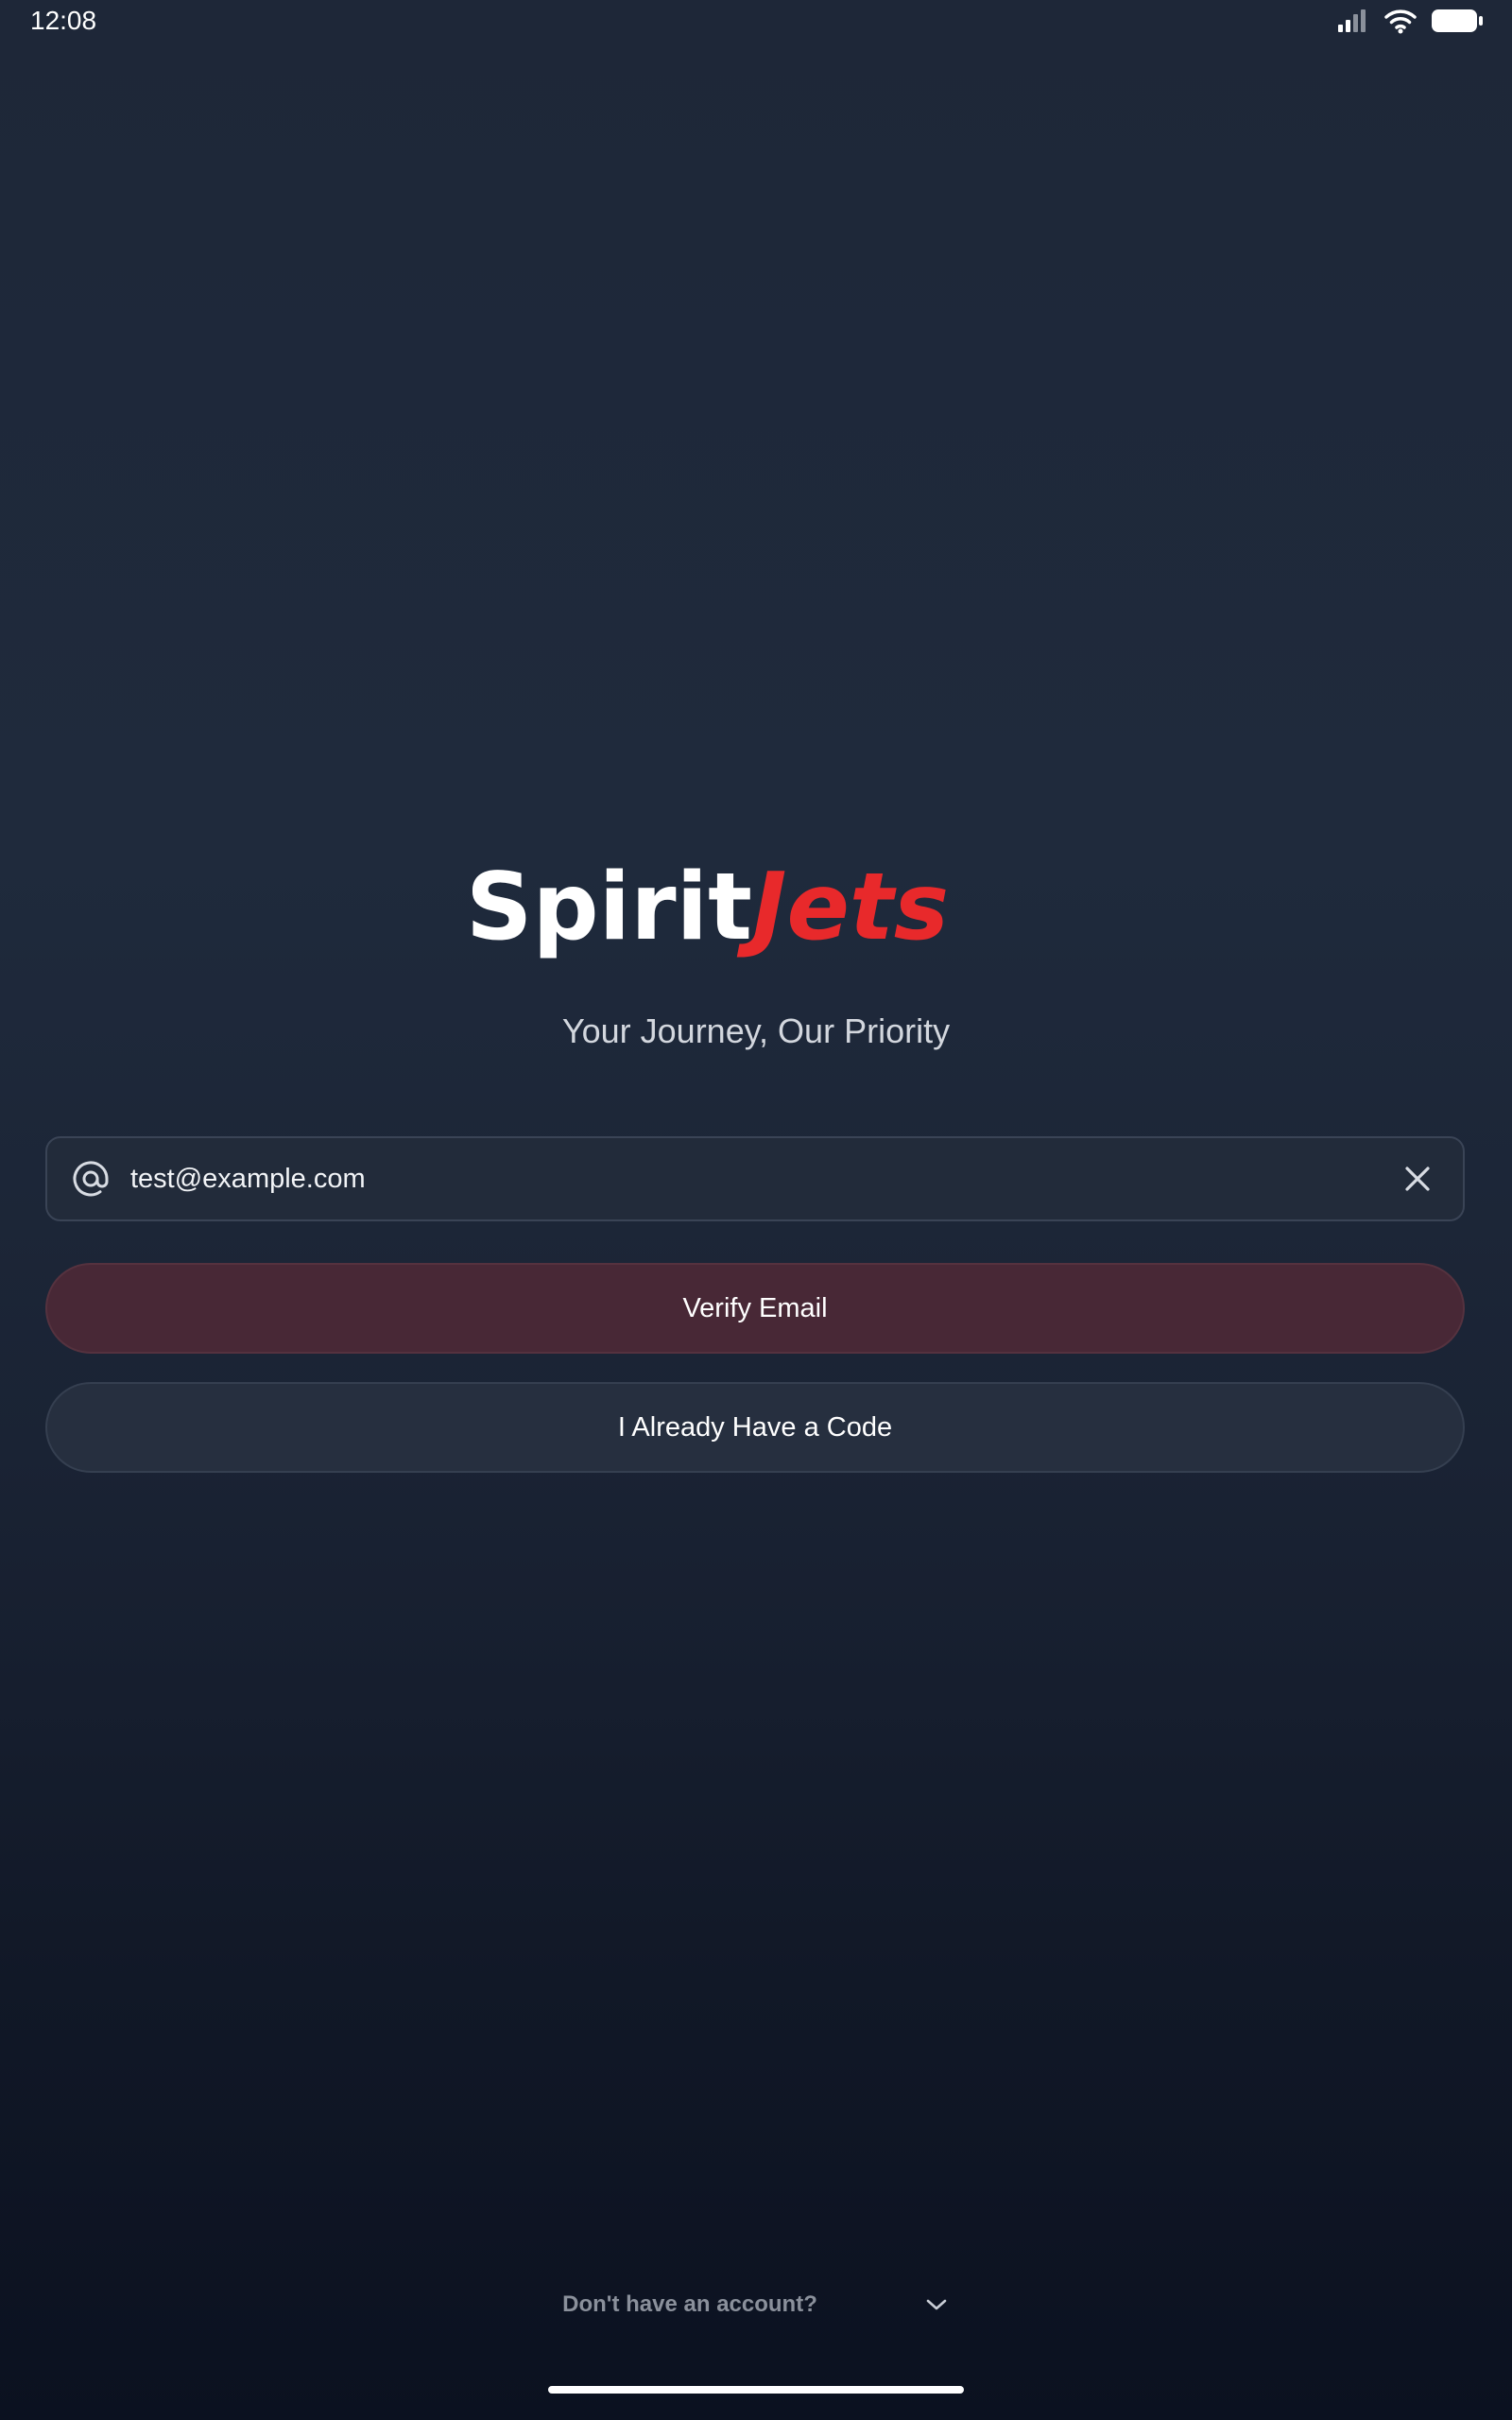  Describe the element at coordinates (63, 20) in the screenshot. I see `status-time: 12:08` at that location.